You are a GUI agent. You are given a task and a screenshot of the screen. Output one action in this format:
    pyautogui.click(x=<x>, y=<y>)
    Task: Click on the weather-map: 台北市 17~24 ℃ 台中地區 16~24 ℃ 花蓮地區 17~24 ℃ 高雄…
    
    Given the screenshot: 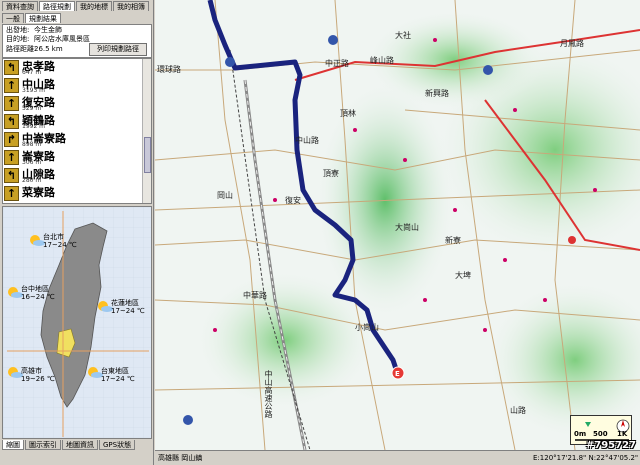 What is the action you would take?
    pyautogui.click(x=77, y=322)
    